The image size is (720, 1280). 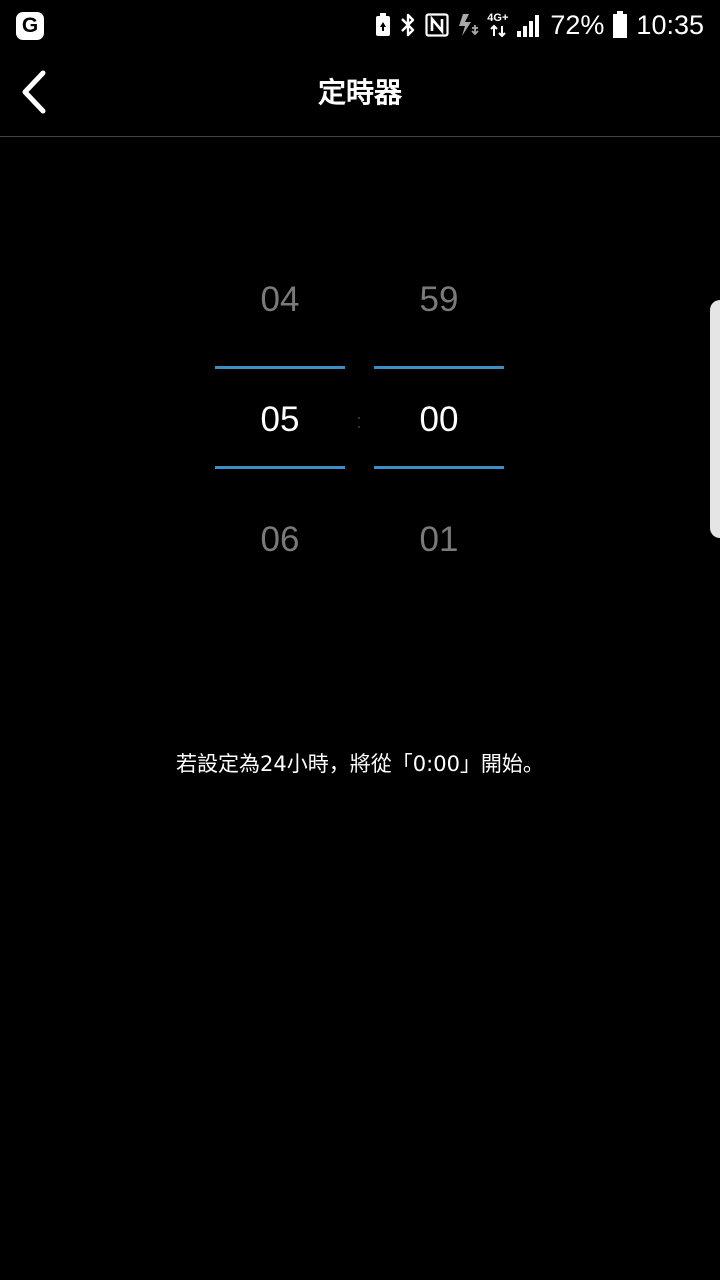 I want to click on battery-percent: 72%, so click(x=577, y=25).